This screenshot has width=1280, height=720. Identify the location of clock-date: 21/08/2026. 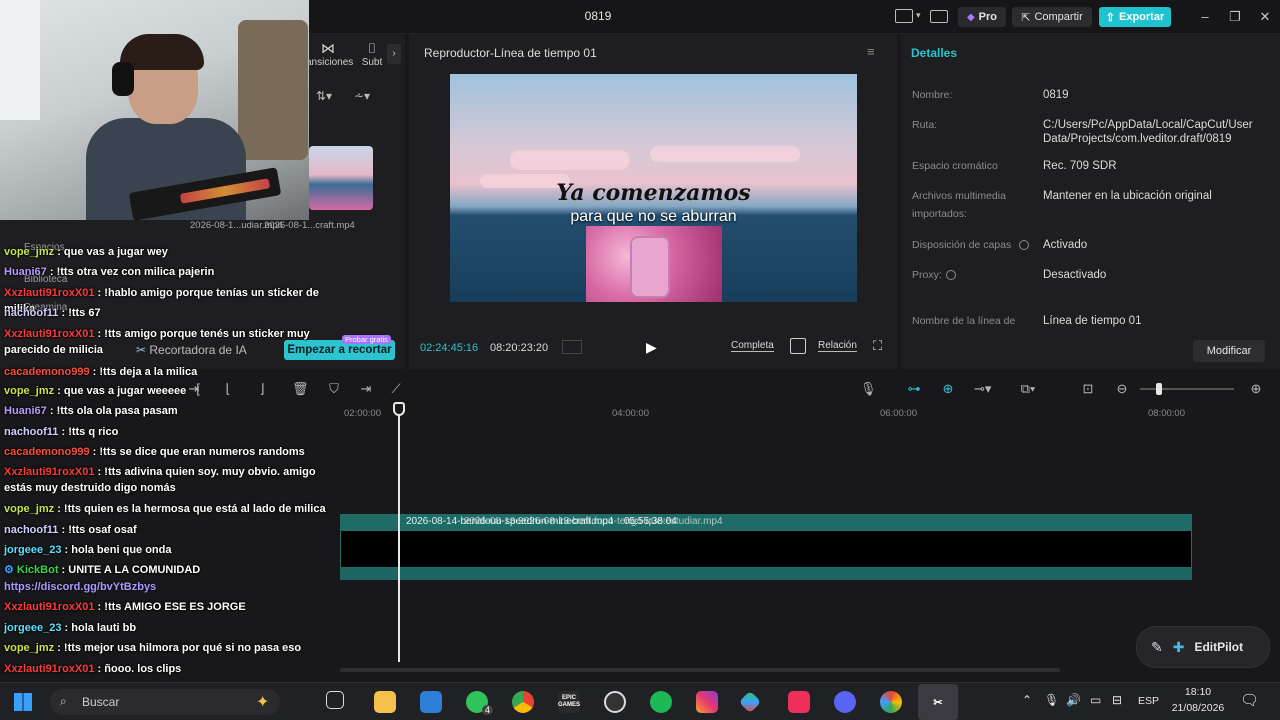
(1198, 708).